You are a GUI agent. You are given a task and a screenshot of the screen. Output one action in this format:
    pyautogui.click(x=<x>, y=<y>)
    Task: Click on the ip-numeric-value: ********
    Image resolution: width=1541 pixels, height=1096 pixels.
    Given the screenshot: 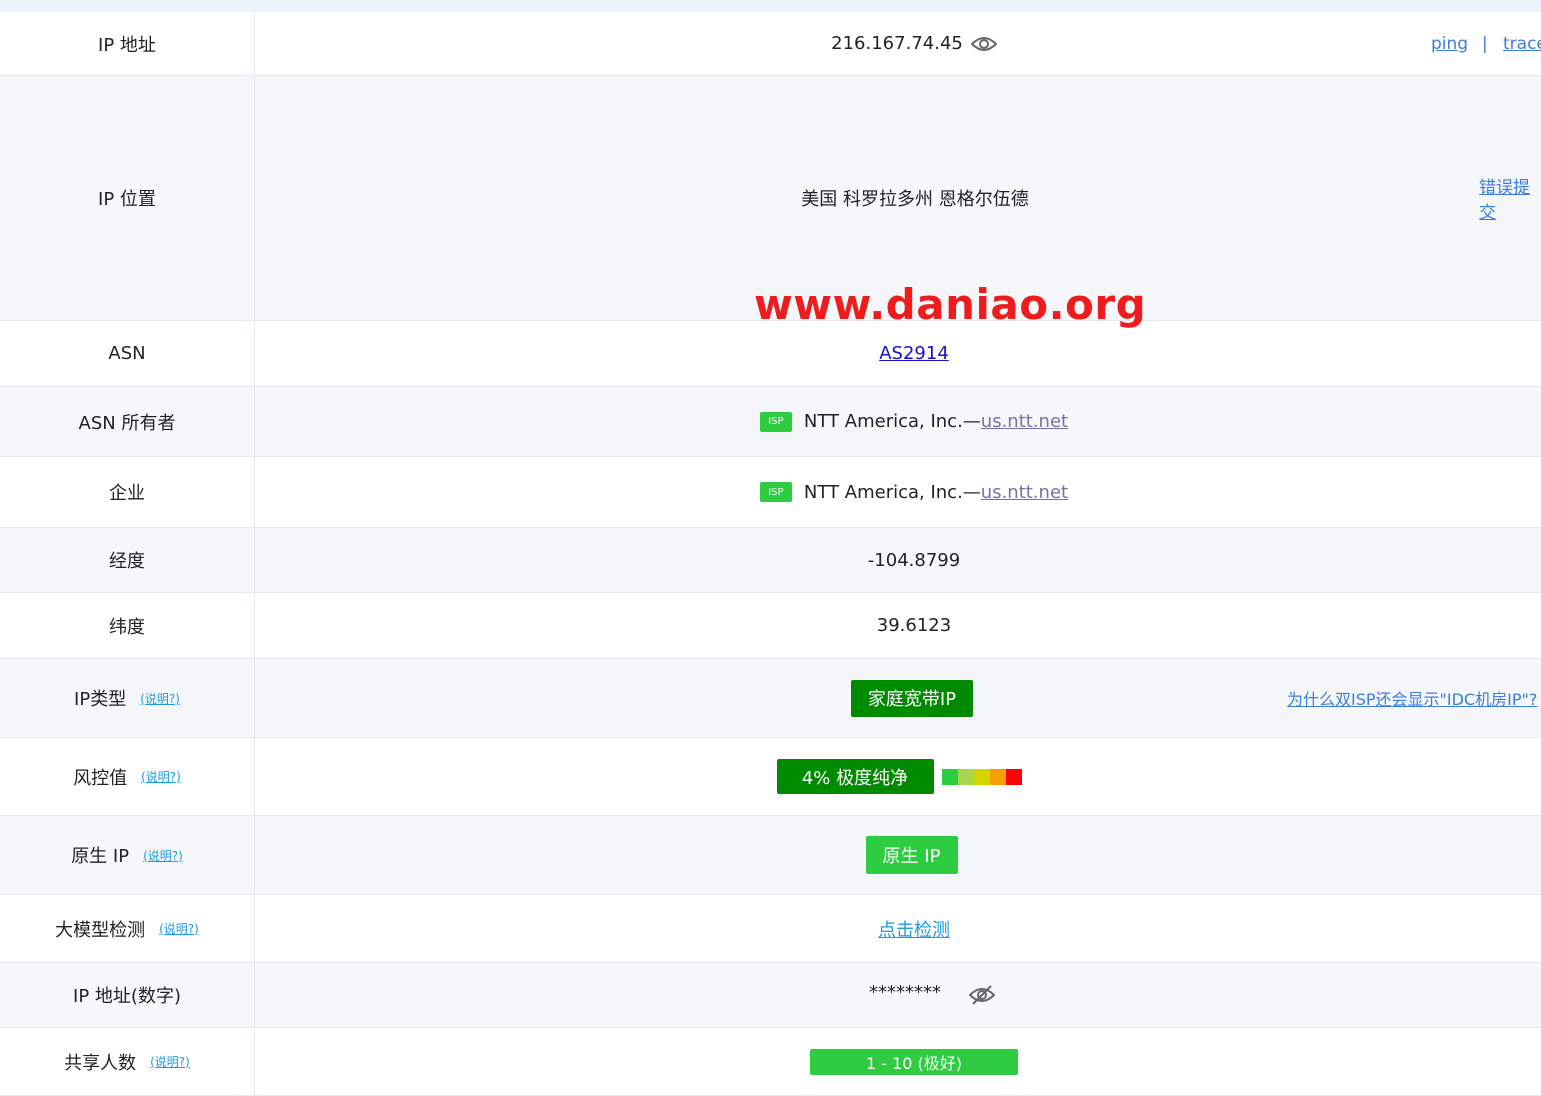 What is the action you would take?
    pyautogui.click(x=905, y=992)
    